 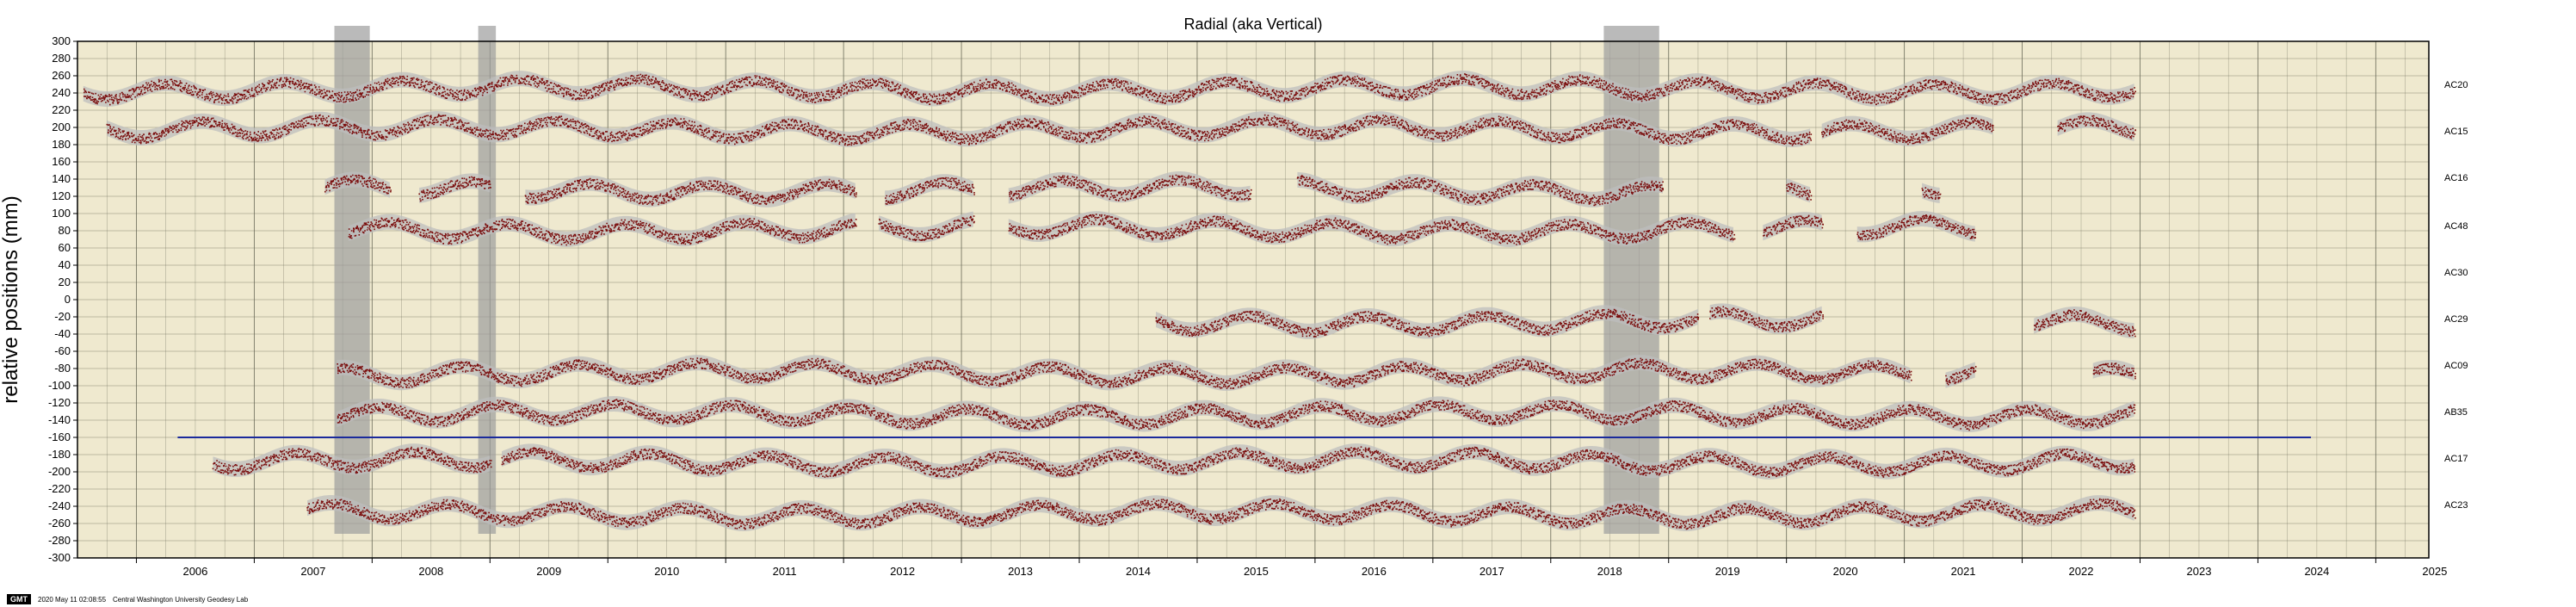 I want to click on station-label-ac09: AC09, so click(x=2456, y=366).